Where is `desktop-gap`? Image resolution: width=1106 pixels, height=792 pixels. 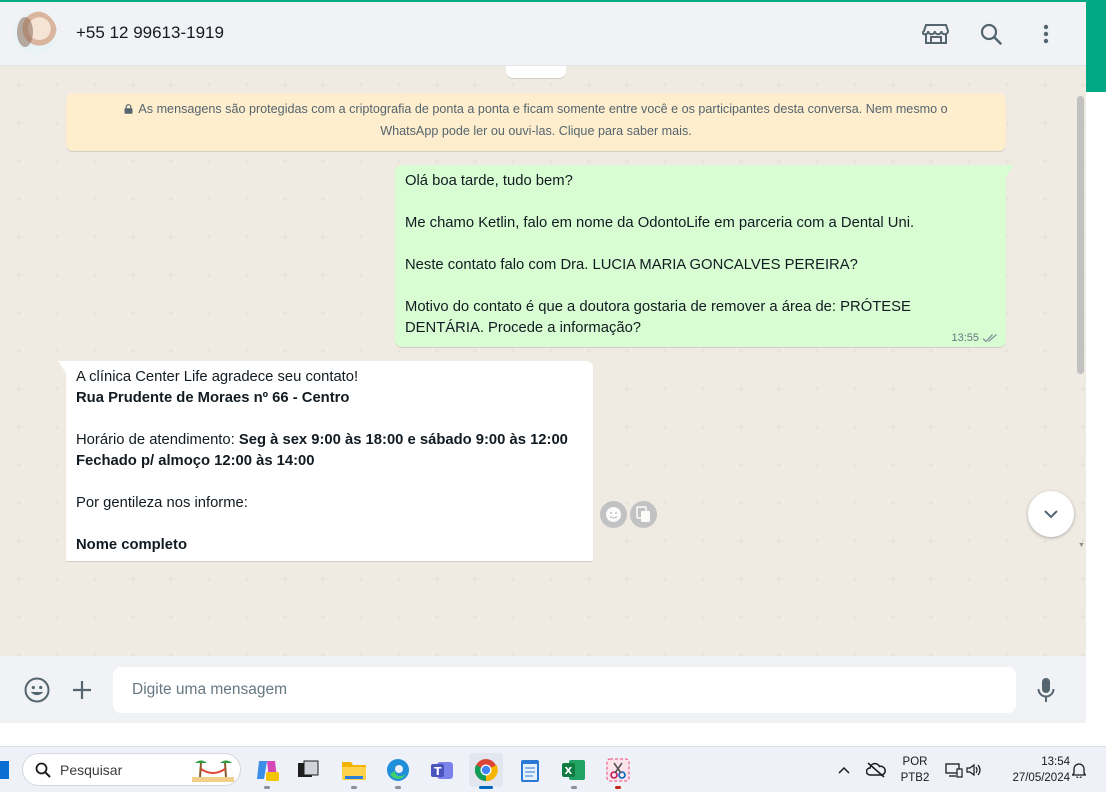 desktop-gap is located at coordinates (553, 734).